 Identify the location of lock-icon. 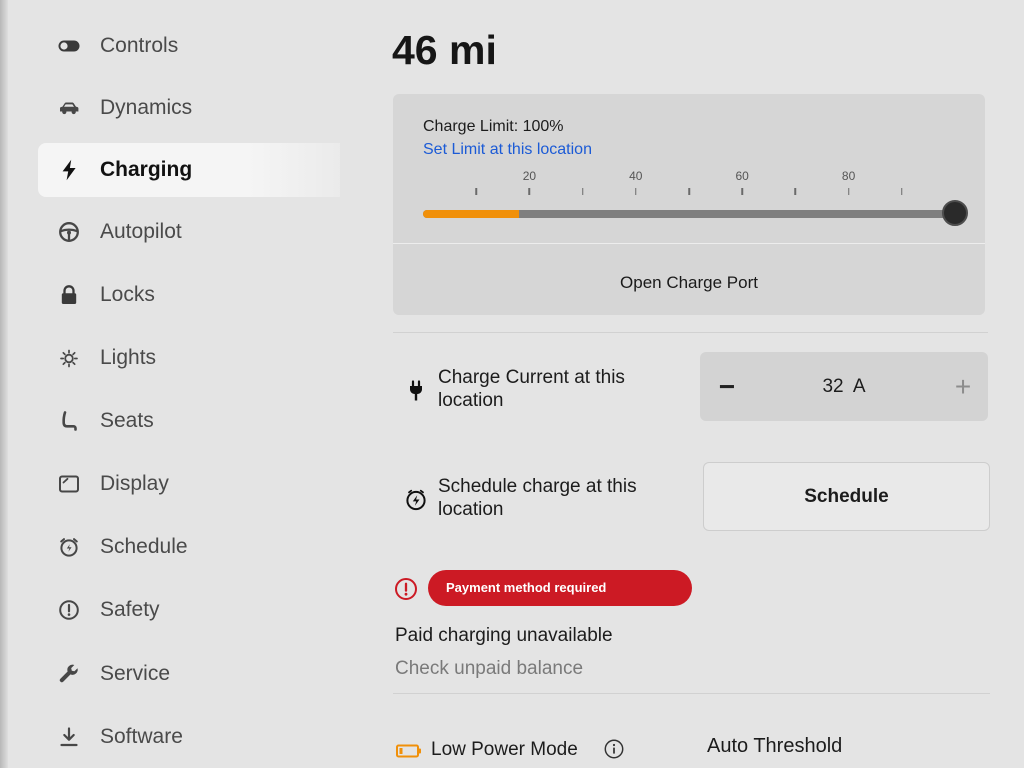
(69, 295).